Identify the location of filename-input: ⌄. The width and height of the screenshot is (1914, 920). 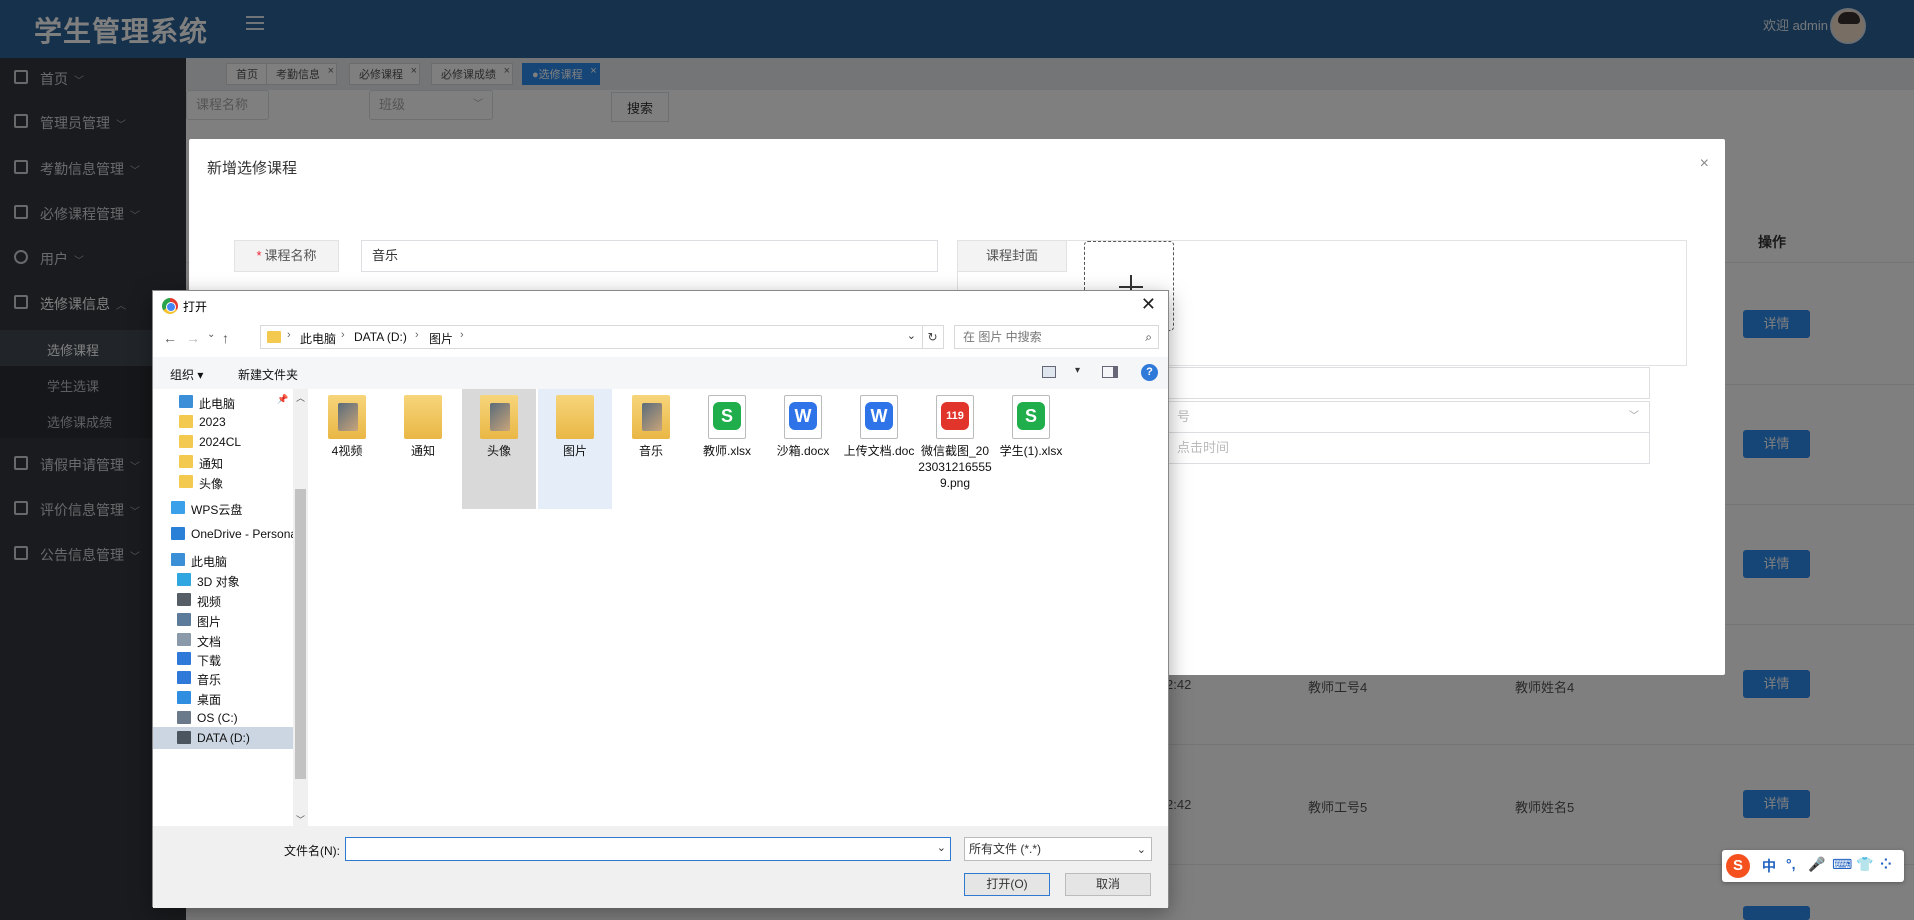
(648, 849).